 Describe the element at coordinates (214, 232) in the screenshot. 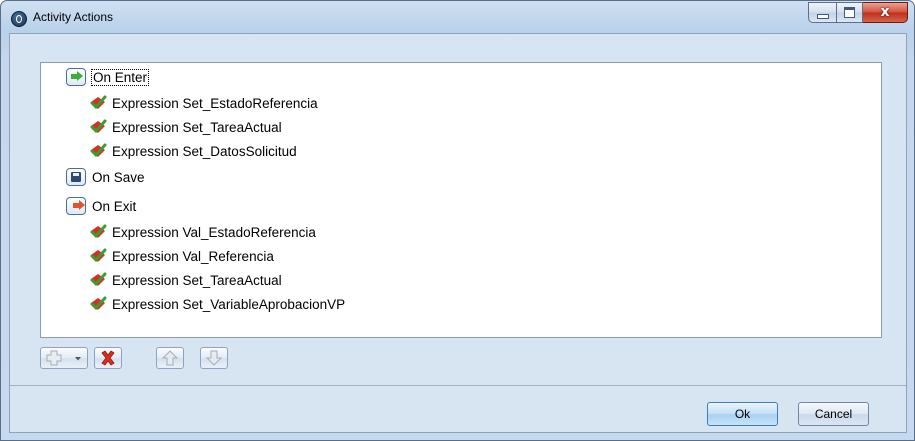

I see `tree-item-label: Expression Val_EstadoReferencia` at that location.